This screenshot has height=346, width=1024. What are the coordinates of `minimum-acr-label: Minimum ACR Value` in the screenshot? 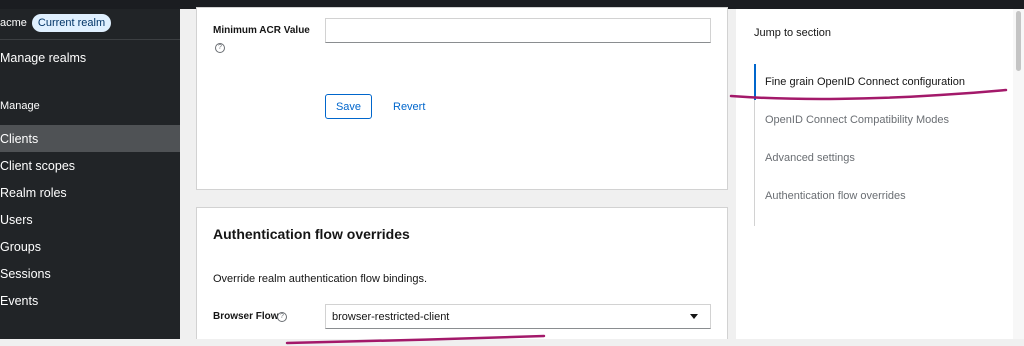 It's located at (261, 30).